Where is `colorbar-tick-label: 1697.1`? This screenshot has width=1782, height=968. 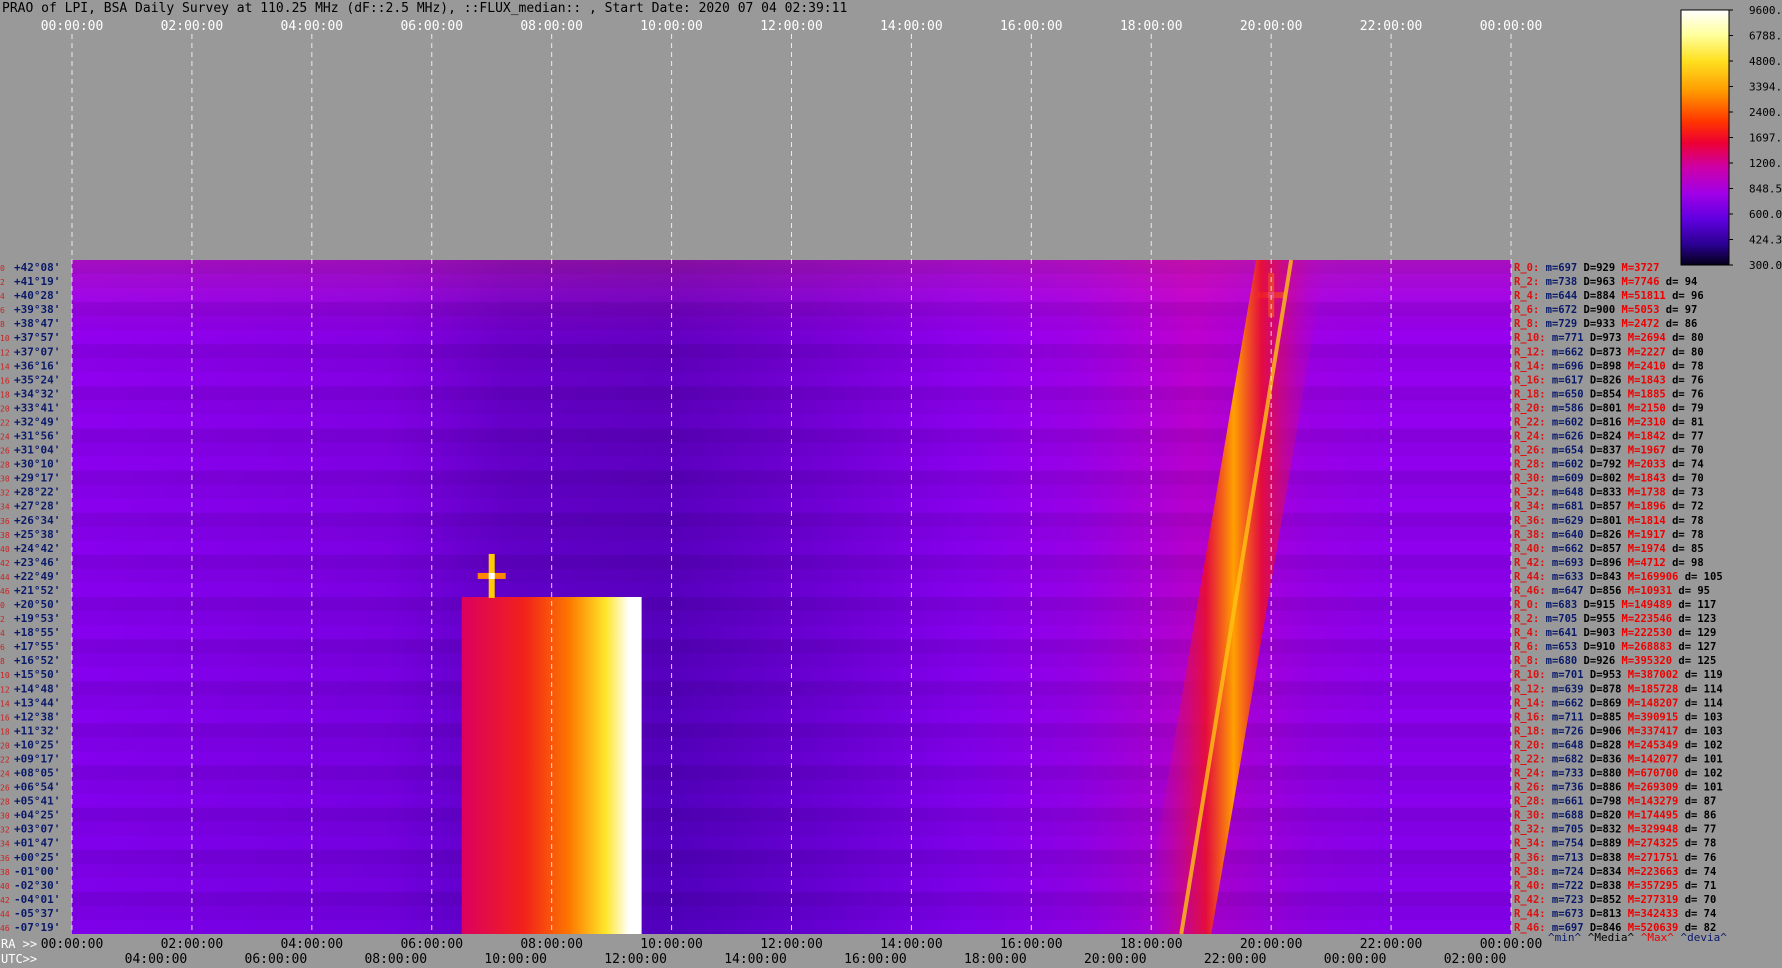 colorbar-tick-label: 1697.1 is located at coordinates (1765, 138).